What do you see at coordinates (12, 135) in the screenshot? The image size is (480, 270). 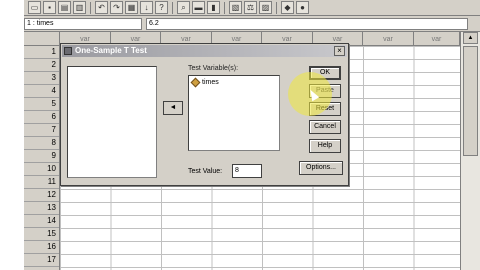 I see `left-margin` at bounding box center [12, 135].